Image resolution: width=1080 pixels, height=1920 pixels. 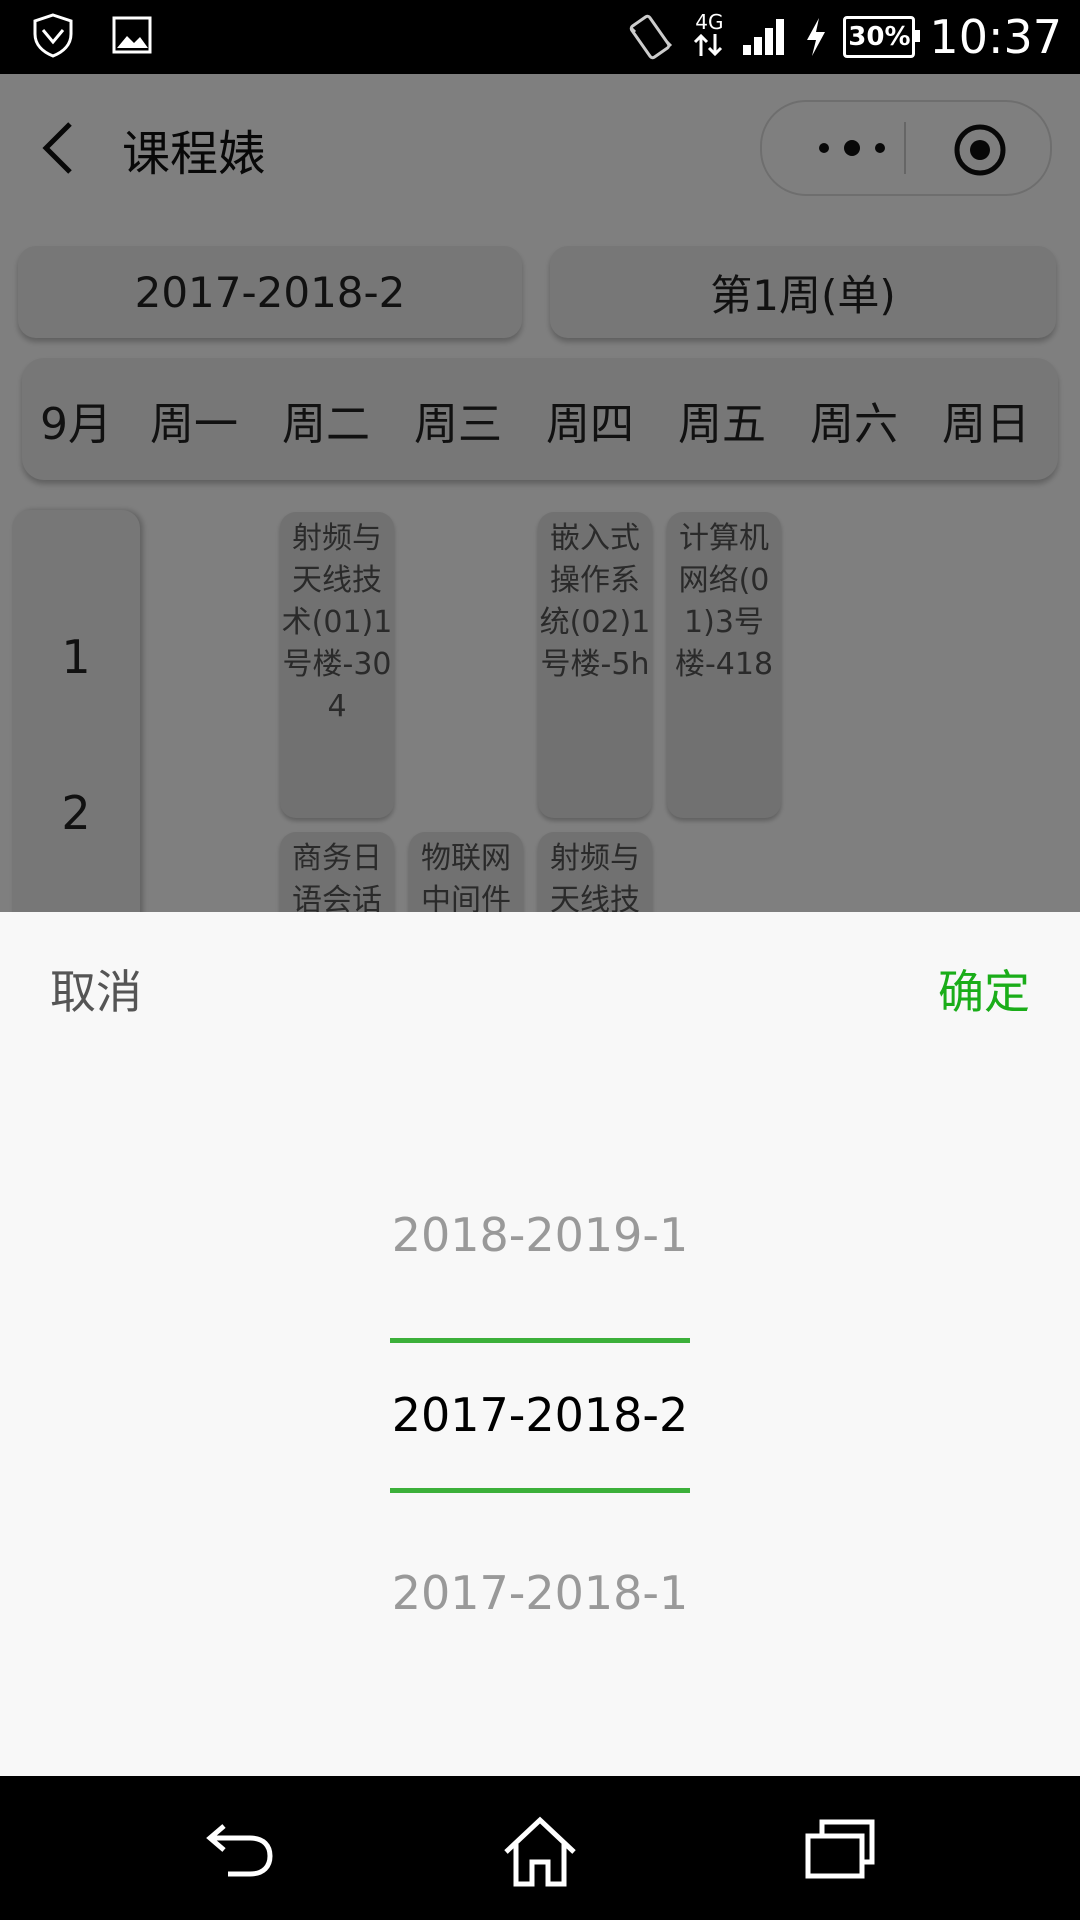 I want to click on data-arrows-icon, so click(x=708, y=45).